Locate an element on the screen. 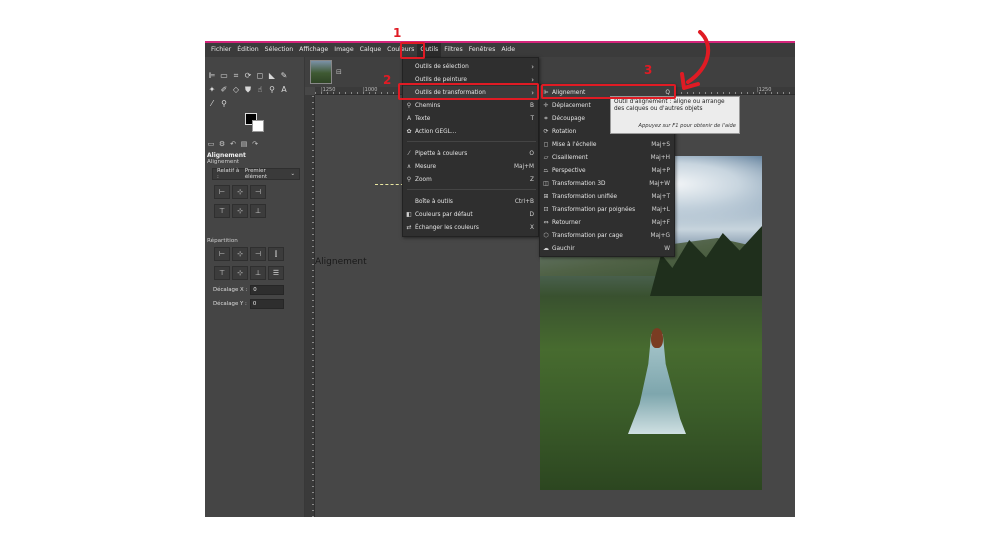 The height and width of the screenshot is (560, 1000). offset-y-label: Décalage Y : is located at coordinates (230, 304).